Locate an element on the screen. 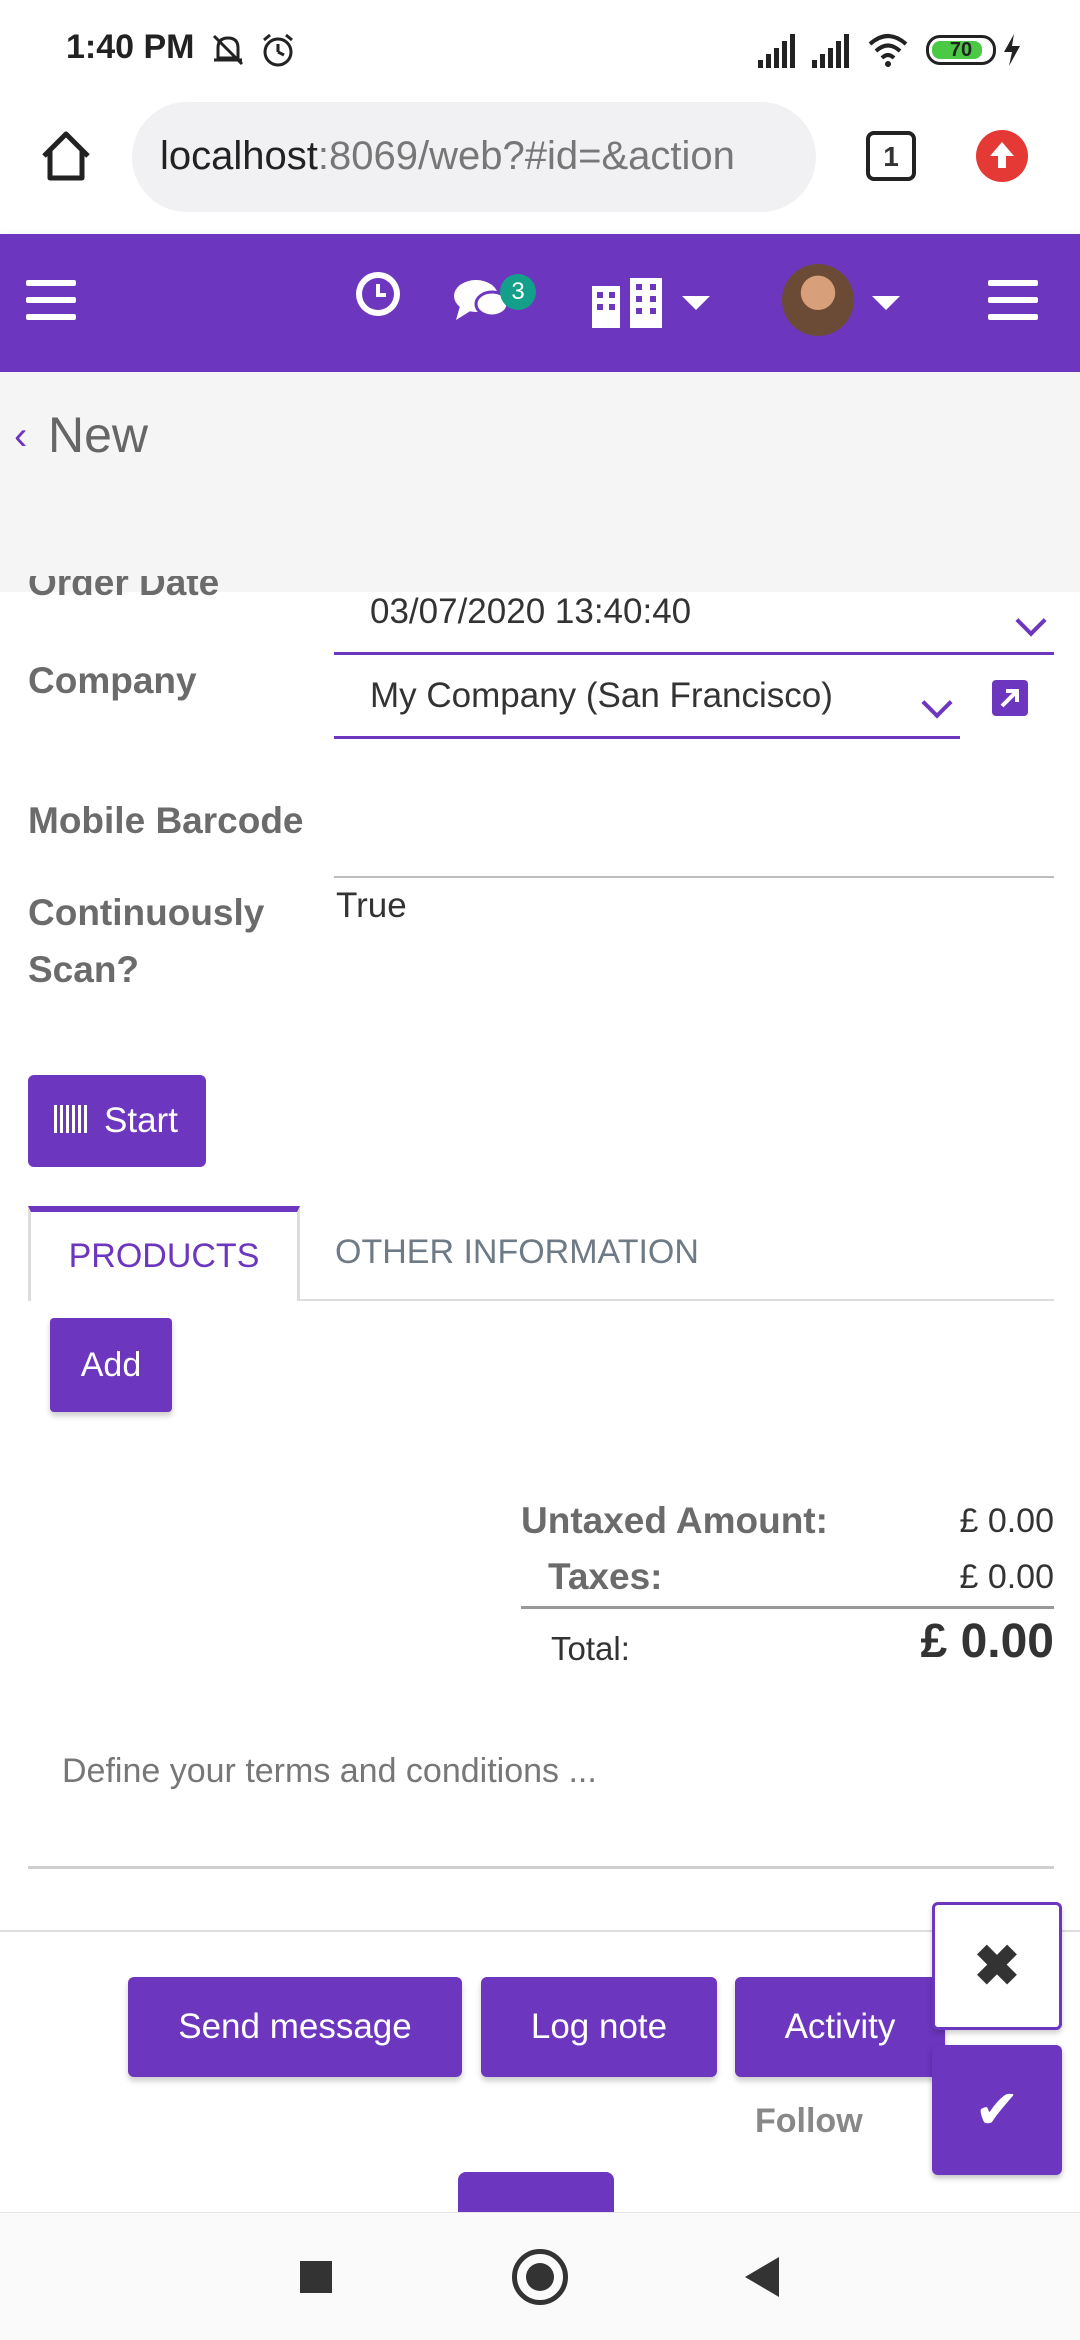 The image size is (1080, 2340). recent-apps-icon is located at coordinates (316, 2277).